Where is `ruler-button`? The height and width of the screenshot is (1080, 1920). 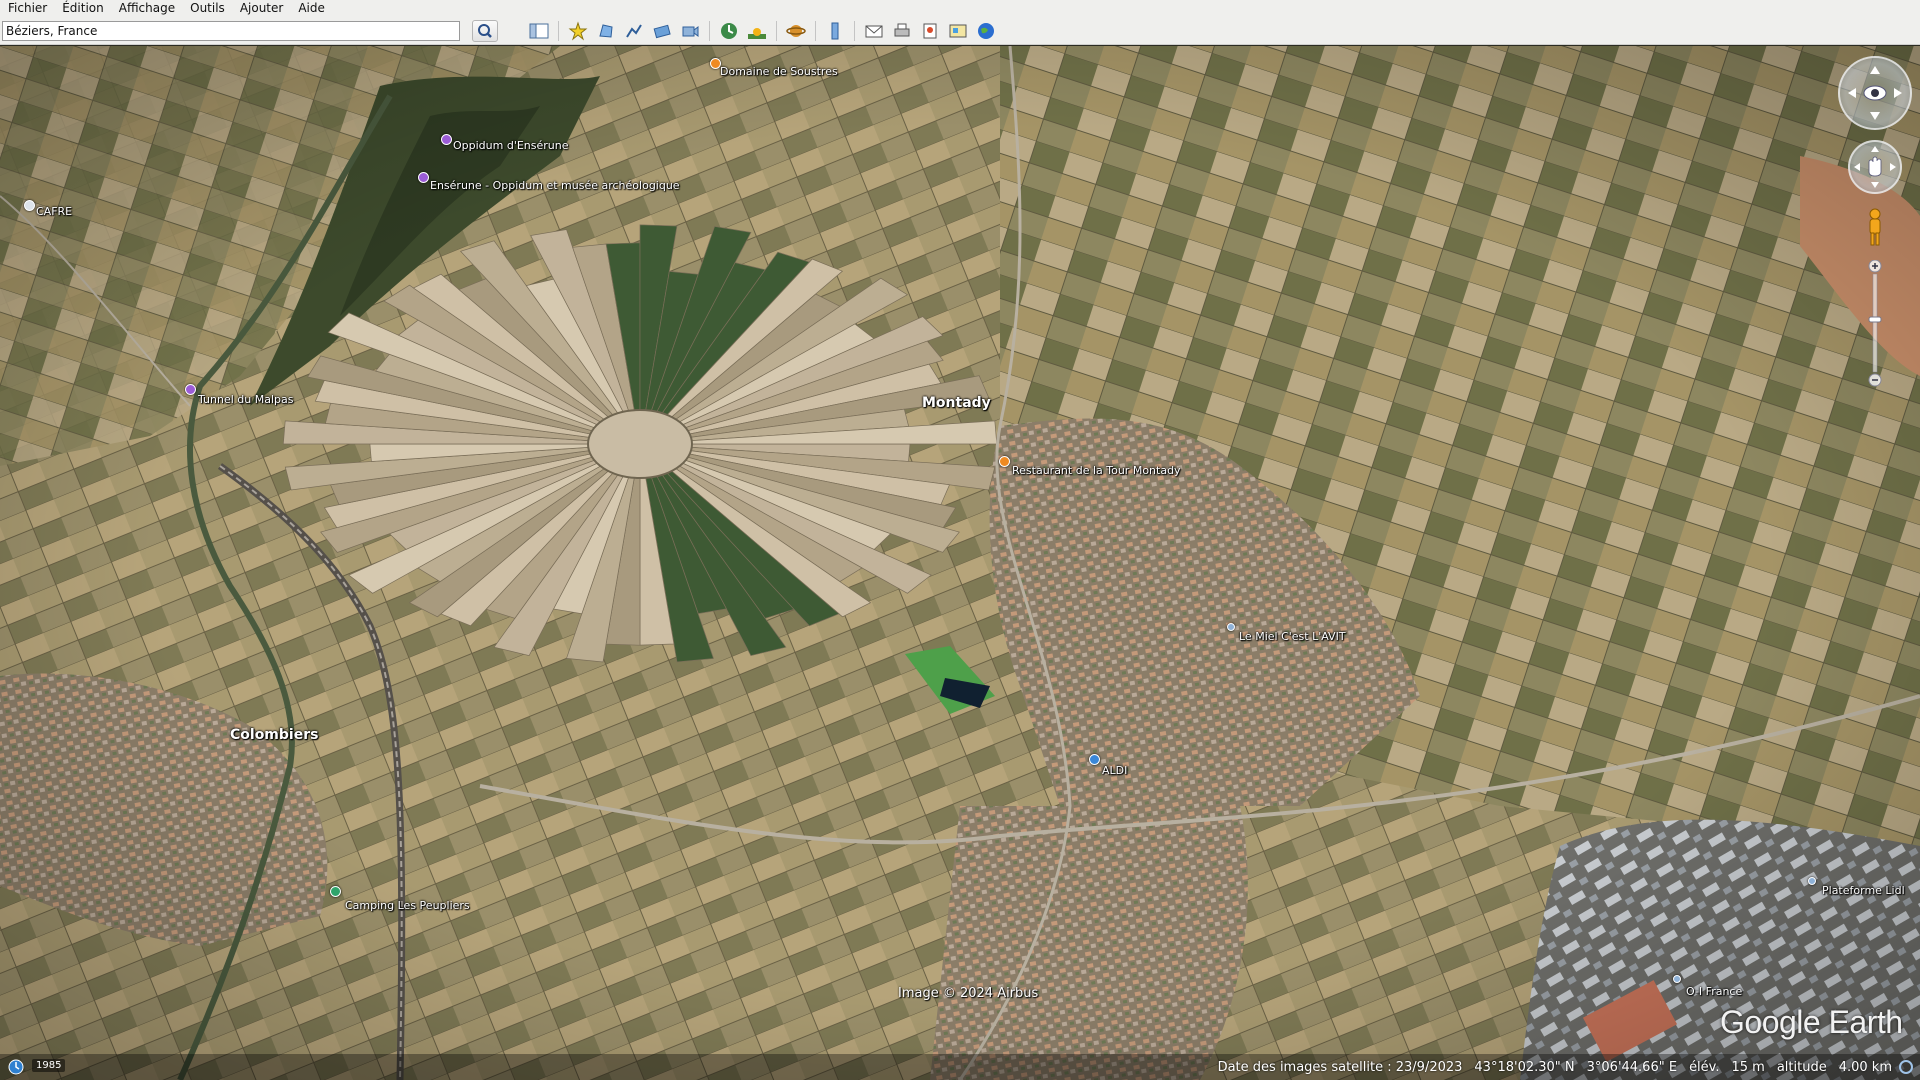 ruler-button is located at coordinates (835, 31).